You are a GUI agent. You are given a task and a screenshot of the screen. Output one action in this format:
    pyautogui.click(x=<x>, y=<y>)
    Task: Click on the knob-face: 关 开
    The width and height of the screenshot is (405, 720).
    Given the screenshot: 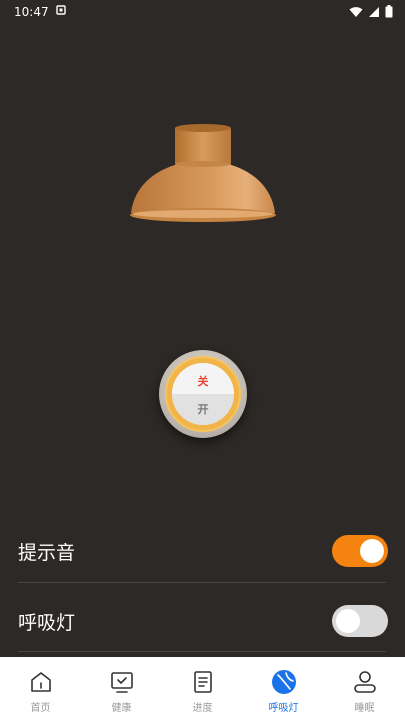 What is the action you would take?
    pyautogui.click(x=203, y=394)
    